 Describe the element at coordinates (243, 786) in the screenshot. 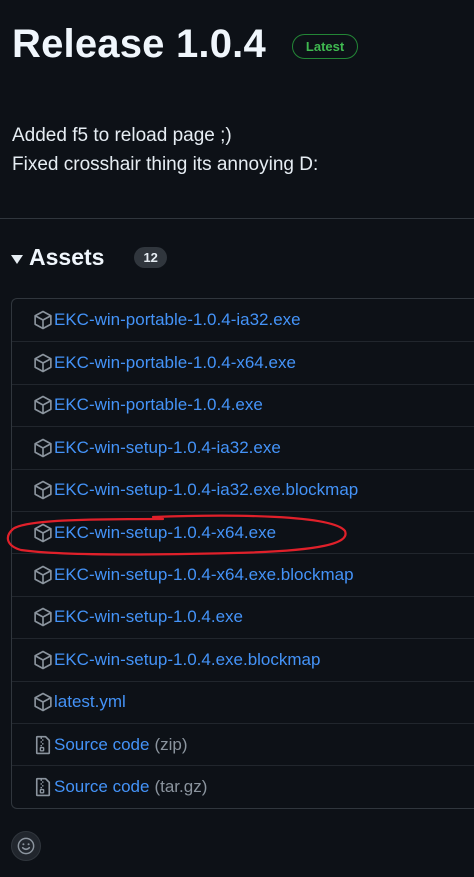

I see `asset-row: Source code (tar.gz)` at that location.